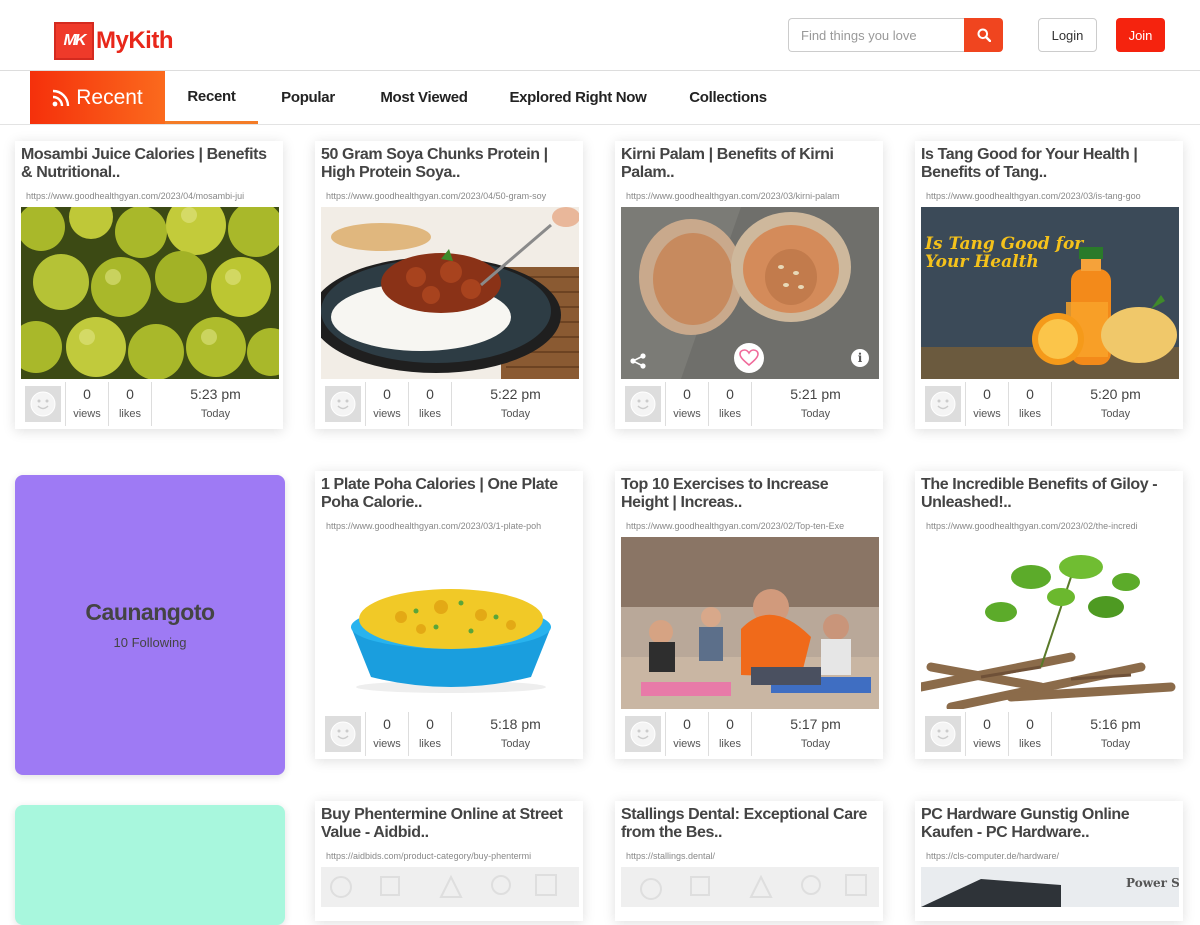 The width and height of the screenshot is (1200, 925). I want to click on post-image: i, so click(750, 293).